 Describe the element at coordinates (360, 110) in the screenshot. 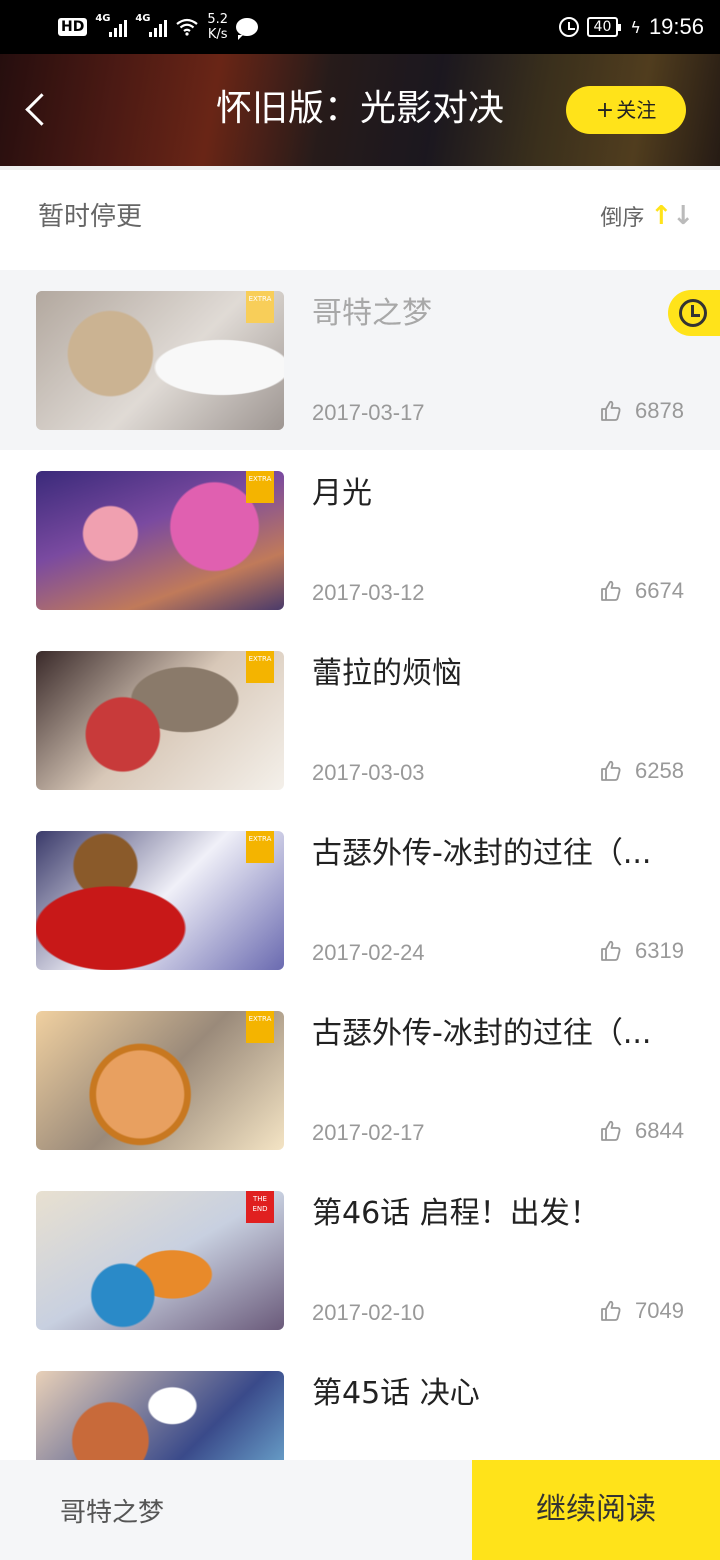

I see `comic-header: 怀旧版：光影对决 + 关注` at that location.